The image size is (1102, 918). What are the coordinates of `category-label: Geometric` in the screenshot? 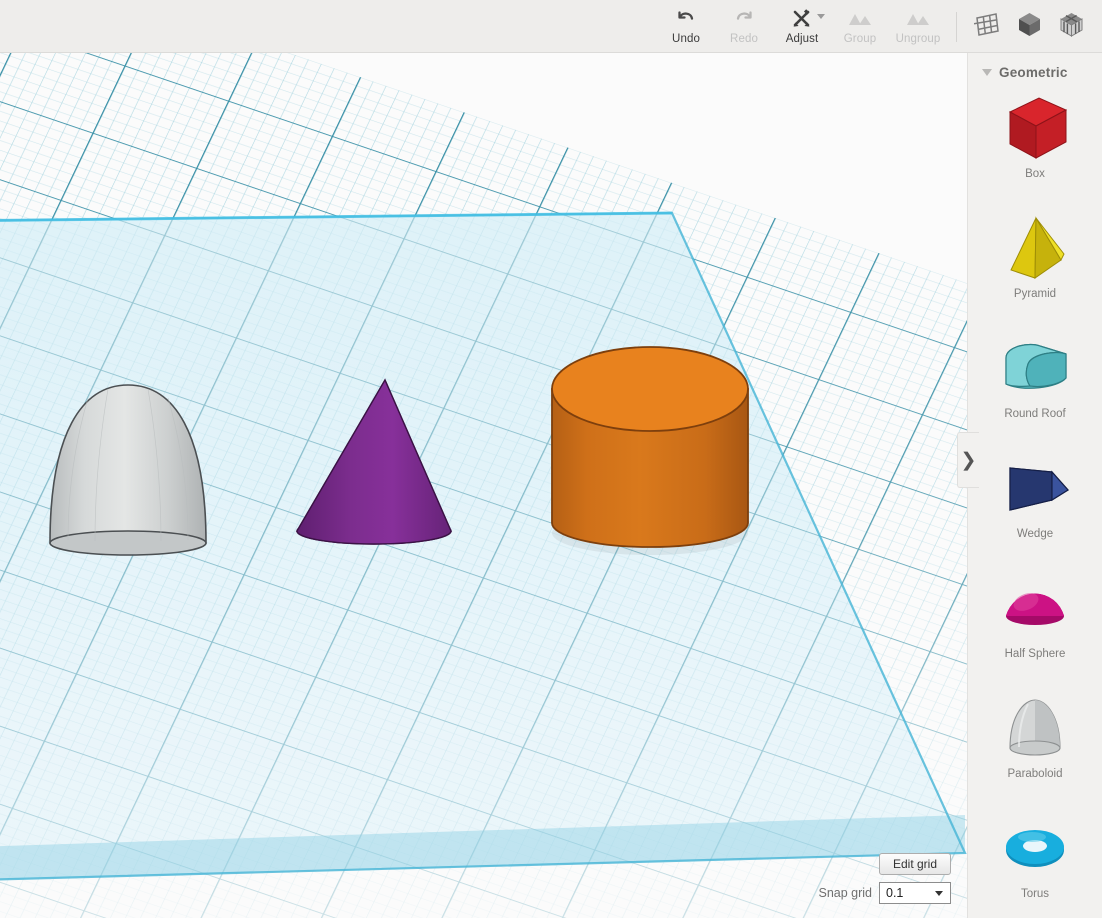 It's located at (1033, 72).